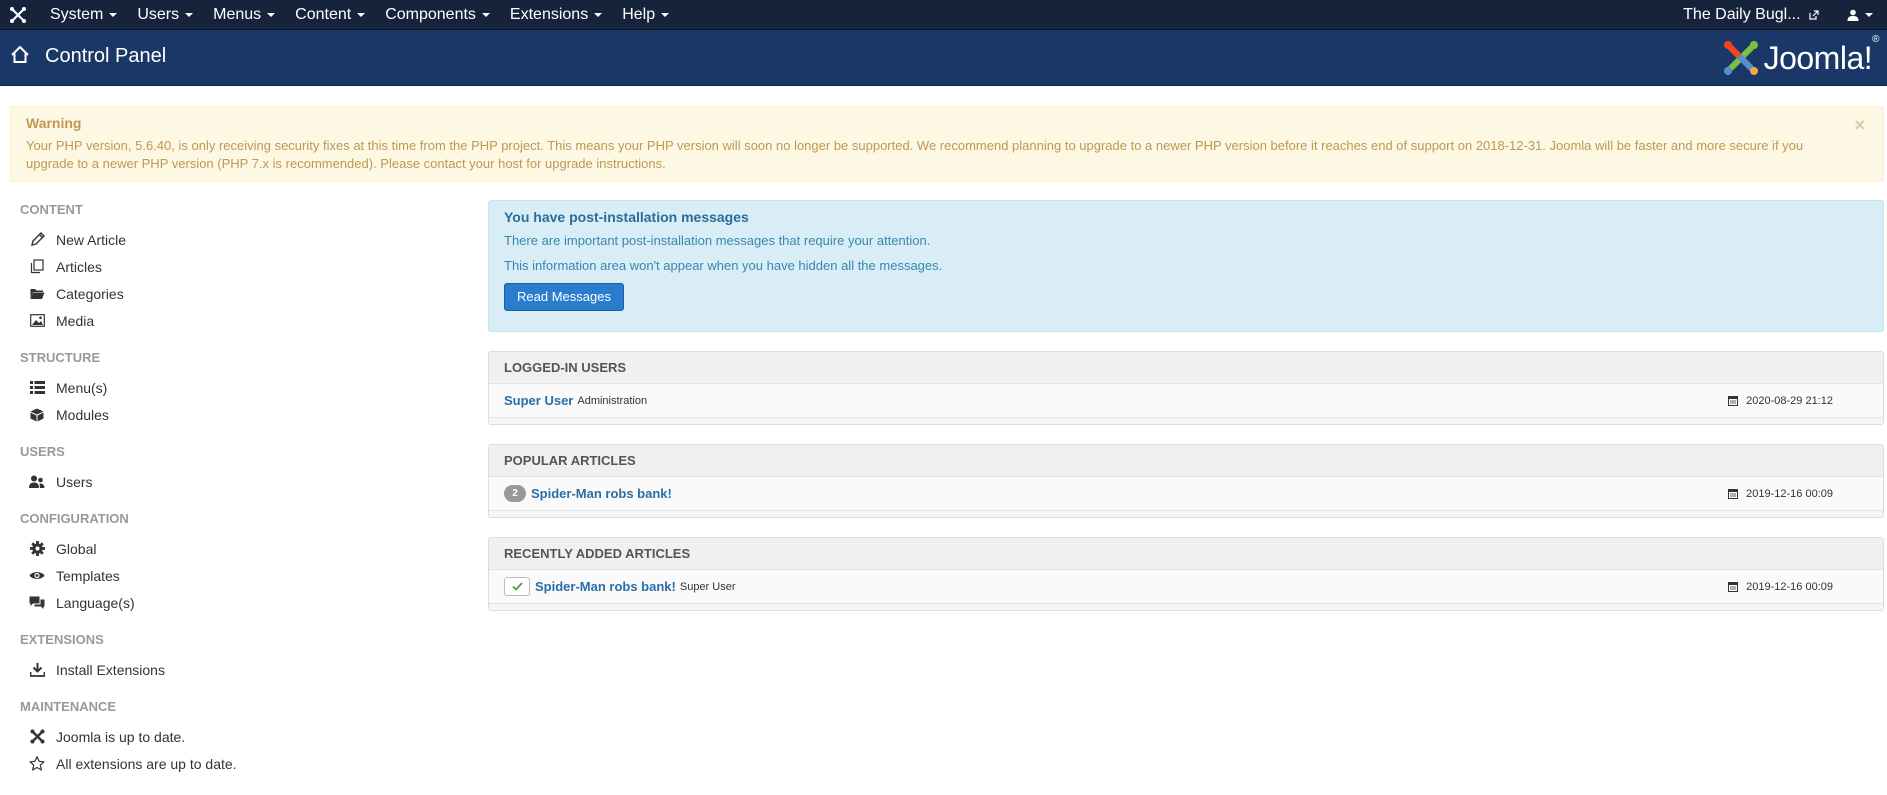  I want to click on joomla-brand: Joomla!®, so click(1801, 56).